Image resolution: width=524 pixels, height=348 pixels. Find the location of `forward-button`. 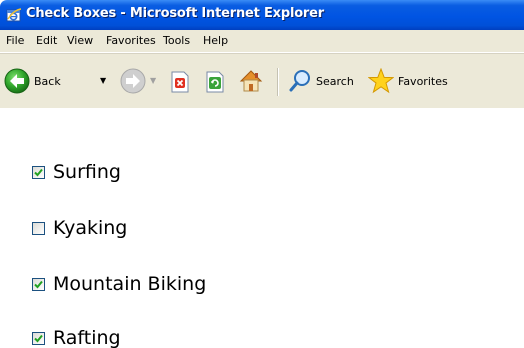

forward-button is located at coordinates (133, 81).